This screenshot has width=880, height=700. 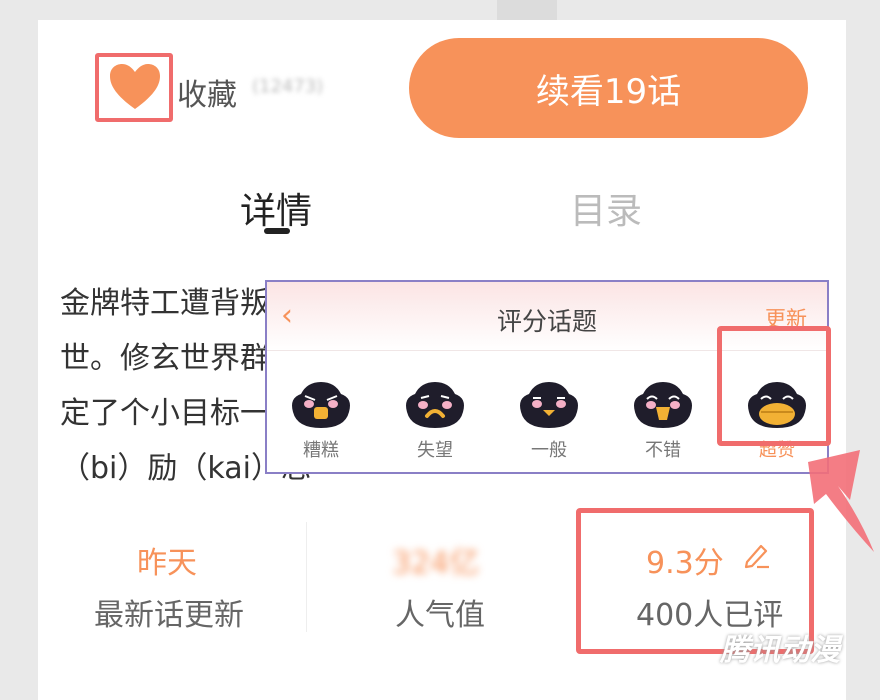 I want to click on popularity-label: 人气值, so click(x=440, y=615).